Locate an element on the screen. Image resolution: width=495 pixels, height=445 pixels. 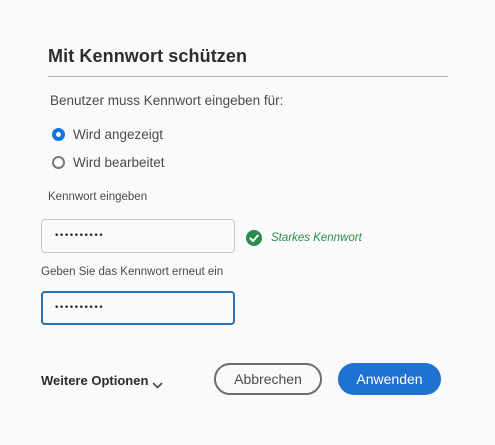
confirm-password-label: Geben Sie das Kennwort erneut ein is located at coordinates (132, 272).